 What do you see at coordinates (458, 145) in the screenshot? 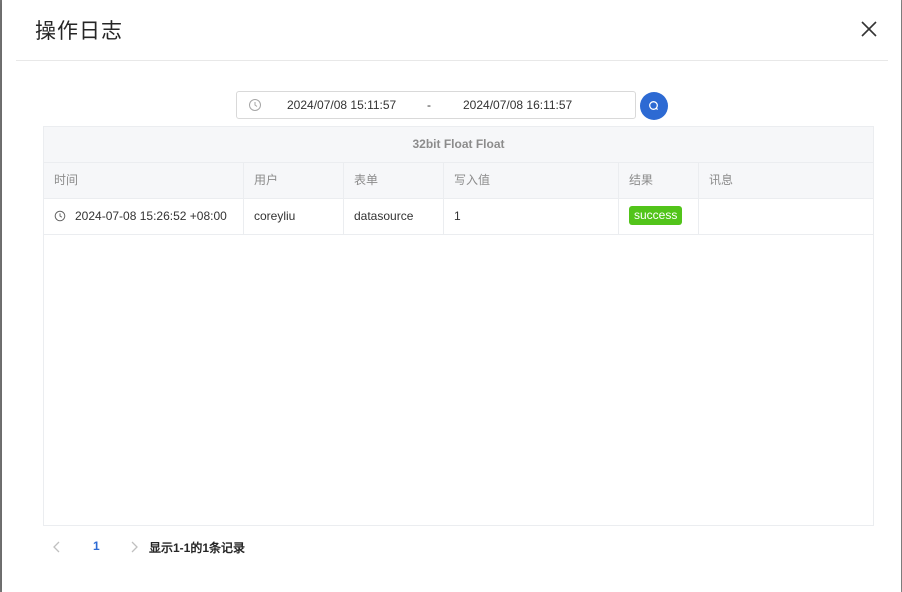
I see `table-caption: 32bit Float Float` at bounding box center [458, 145].